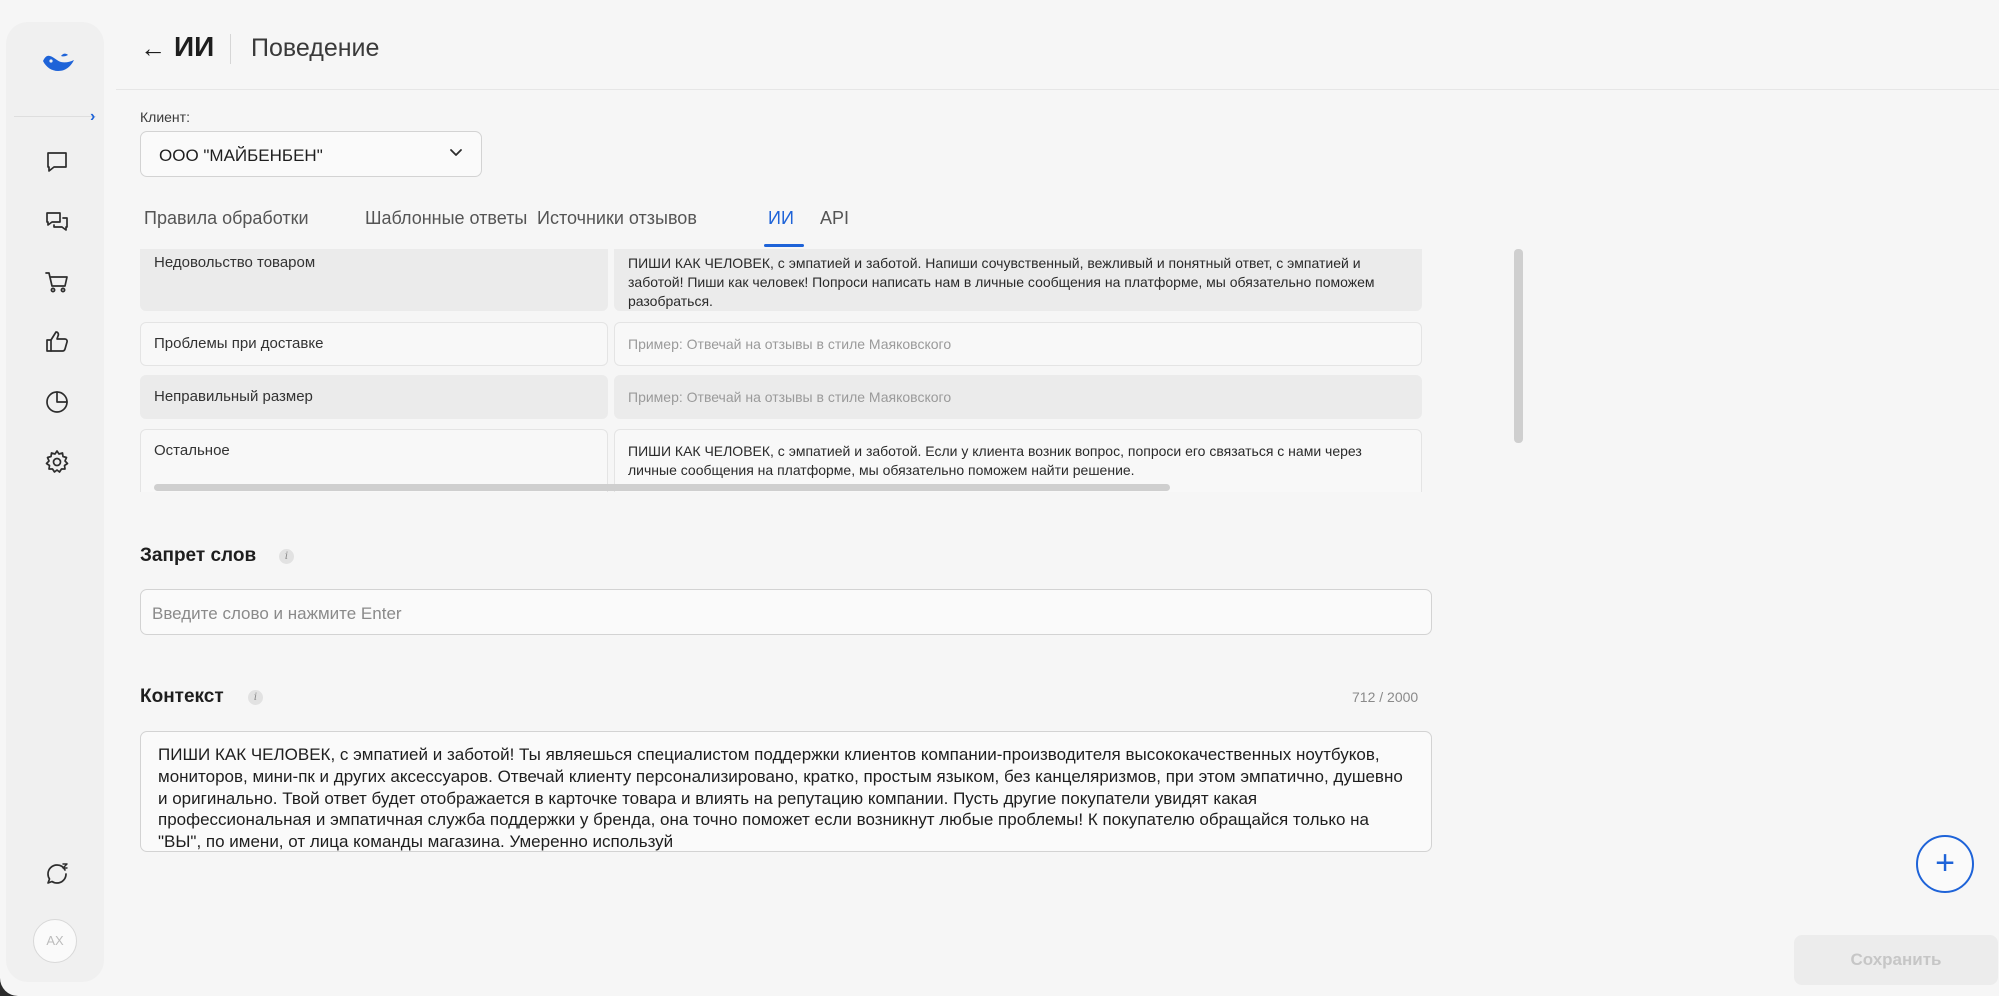  I want to click on tab-template-replies: Шаблонные ответы, so click(446, 218).